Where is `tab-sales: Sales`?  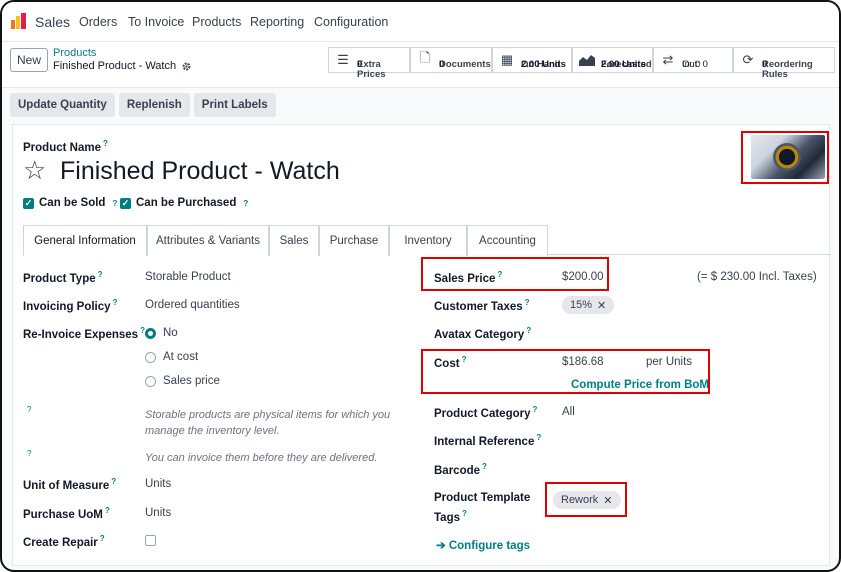
tab-sales: Sales is located at coordinates (294, 240).